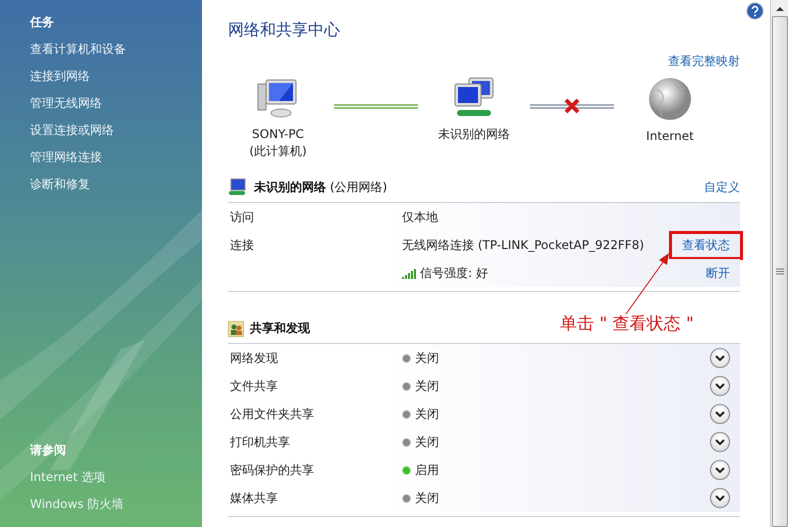  What do you see at coordinates (420, 217) in the screenshot?
I see `row-value: 仅本地` at bounding box center [420, 217].